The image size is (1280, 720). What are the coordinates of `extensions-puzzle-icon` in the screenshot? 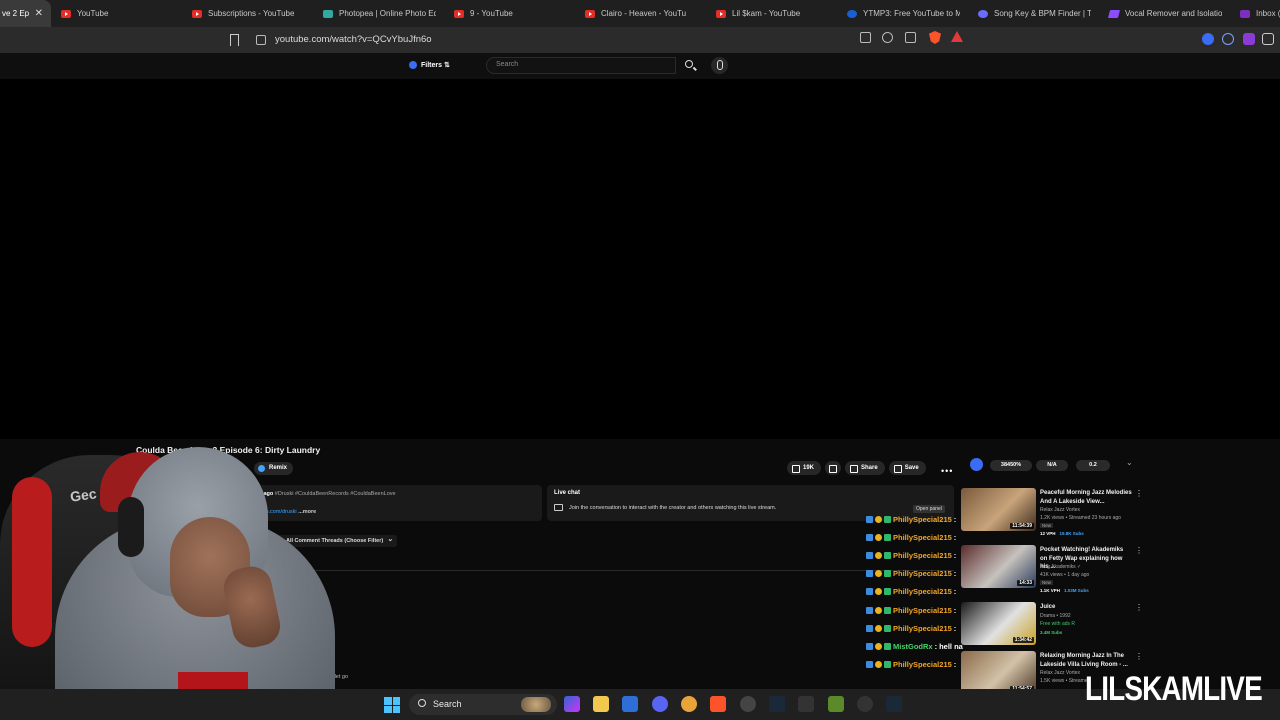 It's located at (1268, 39).